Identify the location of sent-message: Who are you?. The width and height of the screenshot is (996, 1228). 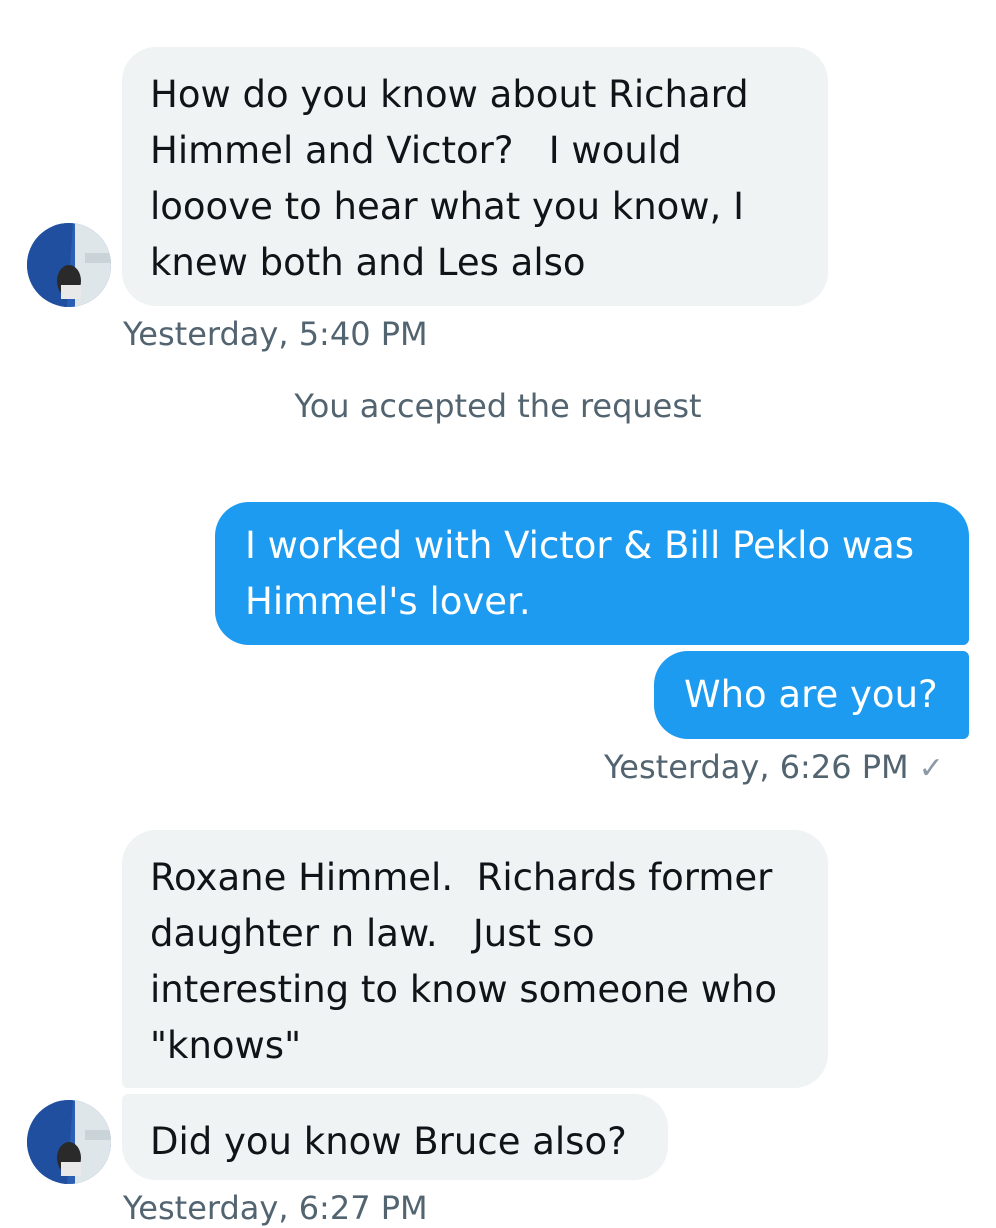
(811, 695).